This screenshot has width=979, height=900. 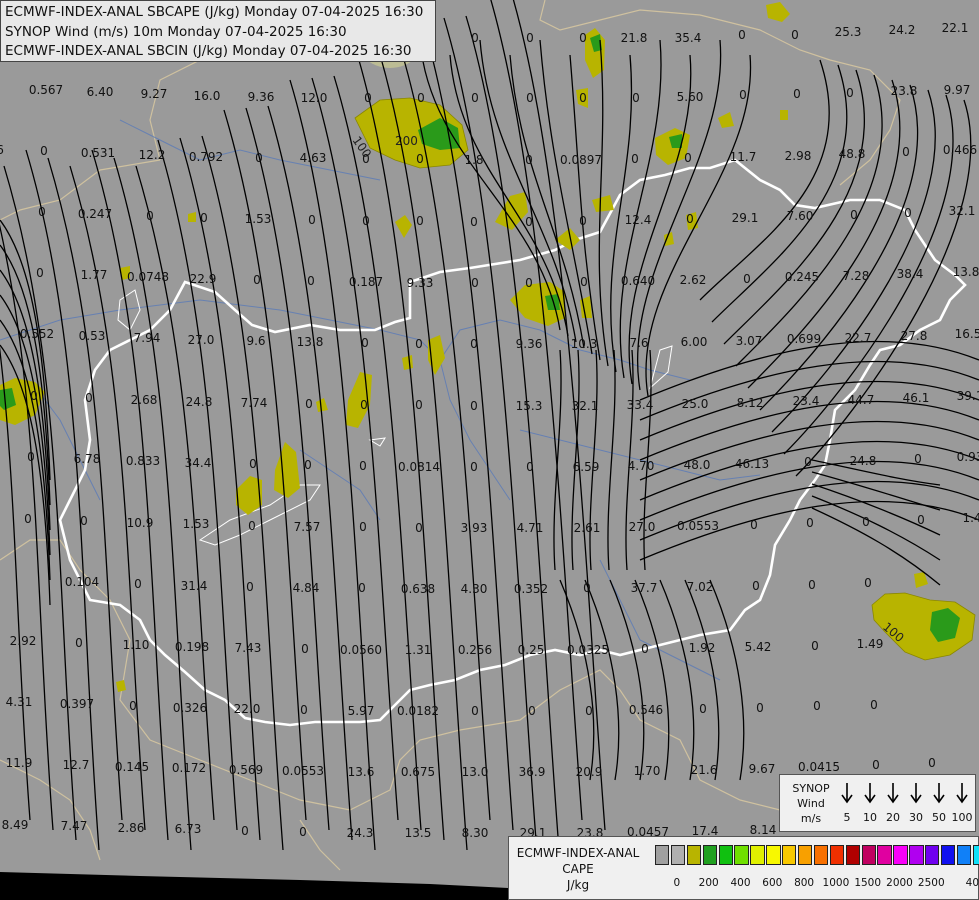 What do you see at coordinates (693, 280) in the screenshot?
I see `sbcin-value: 2.62` at bounding box center [693, 280].